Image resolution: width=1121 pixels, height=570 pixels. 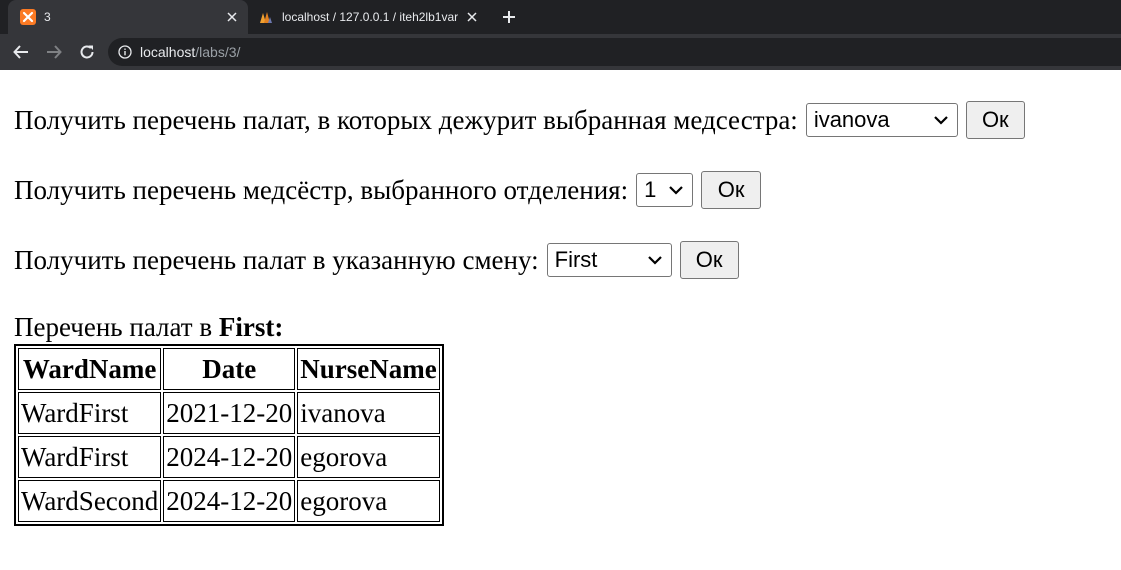 I want to click on table-row: WardFirst 2021-12-20 ivanova, so click(x=229, y=413).